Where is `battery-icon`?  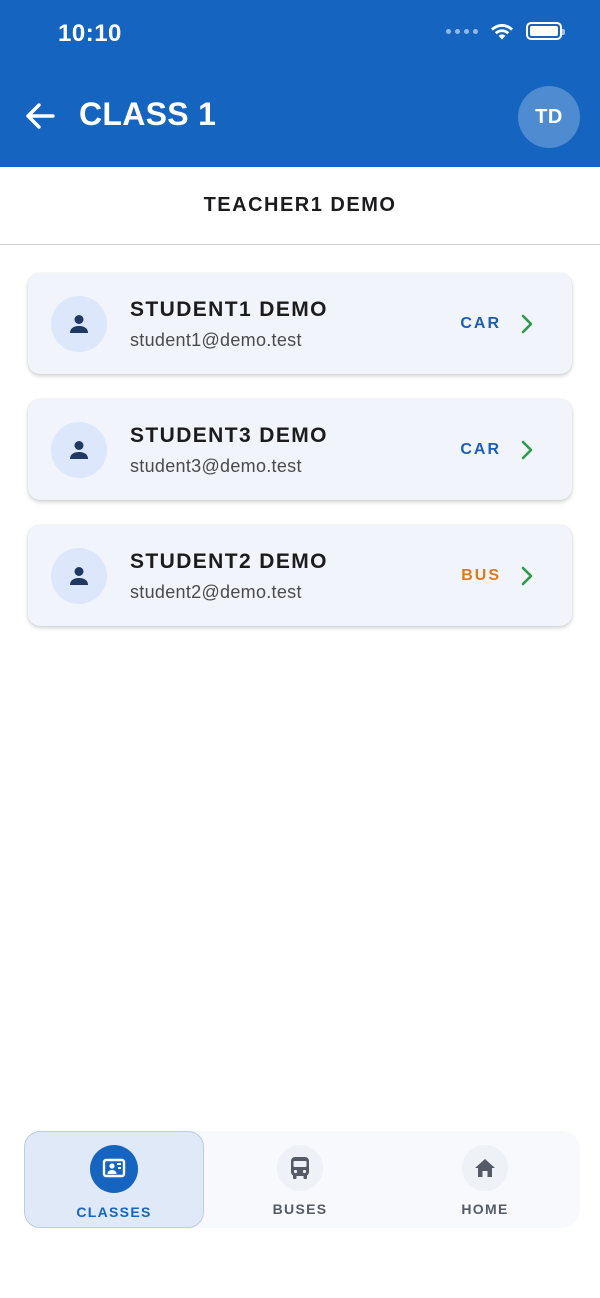
battery-icon is located at coordinates (545, 31).